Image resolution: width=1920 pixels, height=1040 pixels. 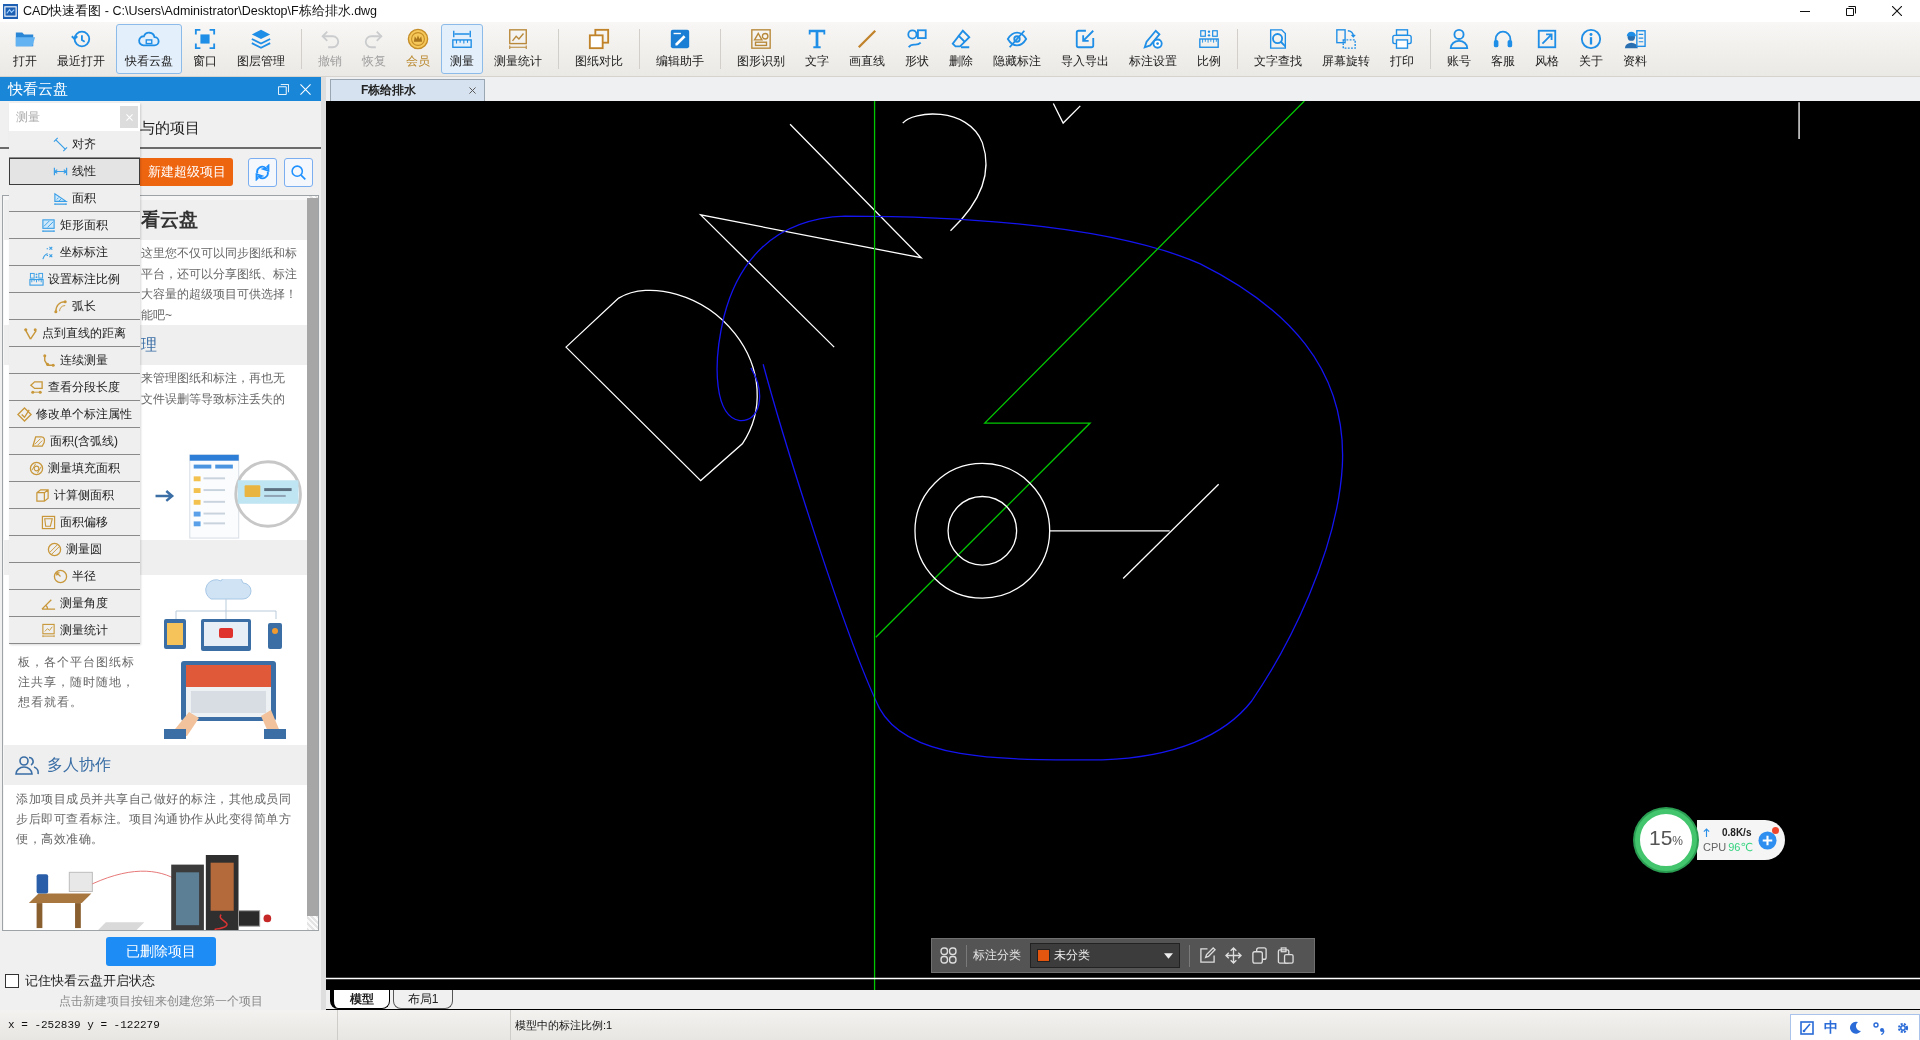 What do you see at coordinates (205, 39) in the screenshot?
I see `frame-icon` at bounding box center [205, 39].